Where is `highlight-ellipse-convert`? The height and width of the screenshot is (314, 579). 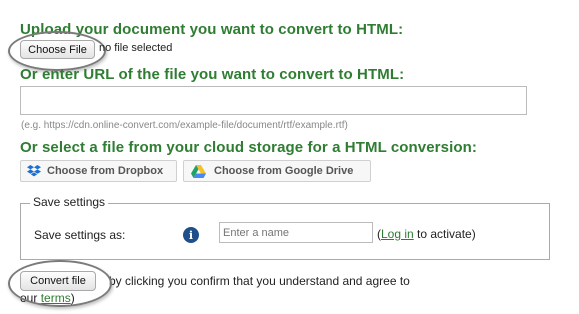 highlight-ellipse-convert is located at coordinates (60, 283).